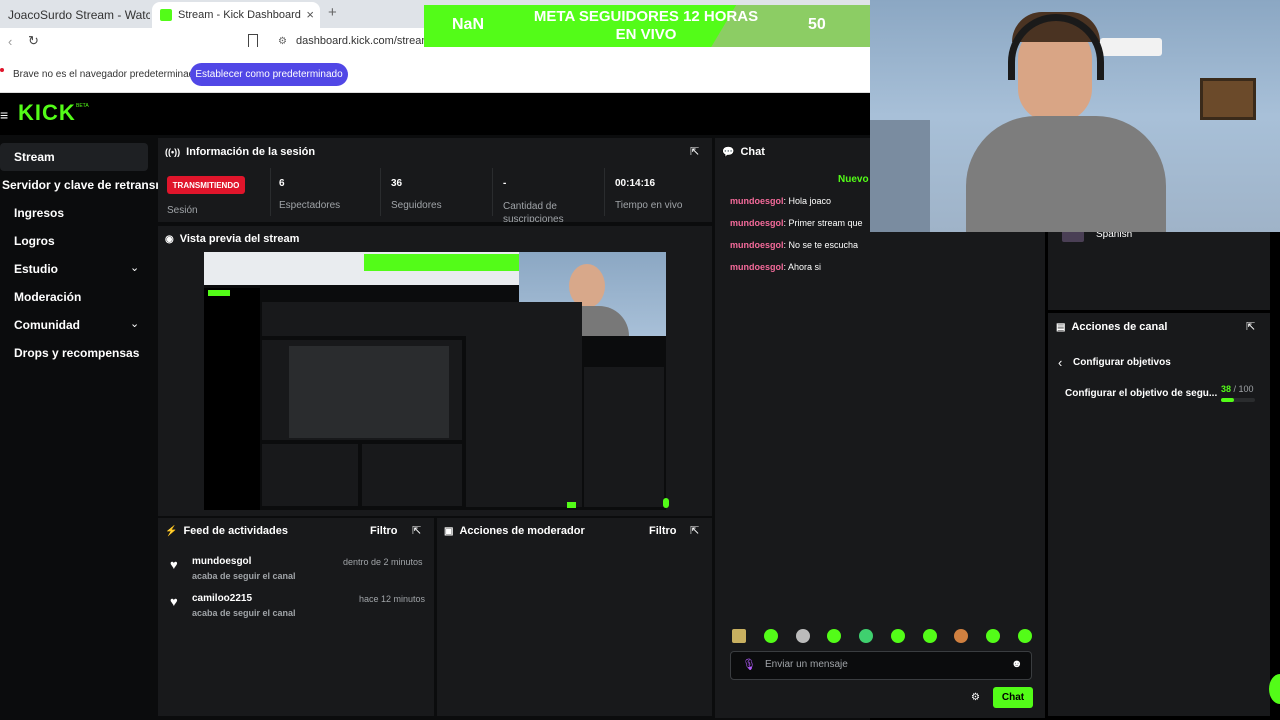  What do you see at coordinates (47, 113) in the screenshot?
I see `kick-logo: KICK` at bounding box center [47, 113].